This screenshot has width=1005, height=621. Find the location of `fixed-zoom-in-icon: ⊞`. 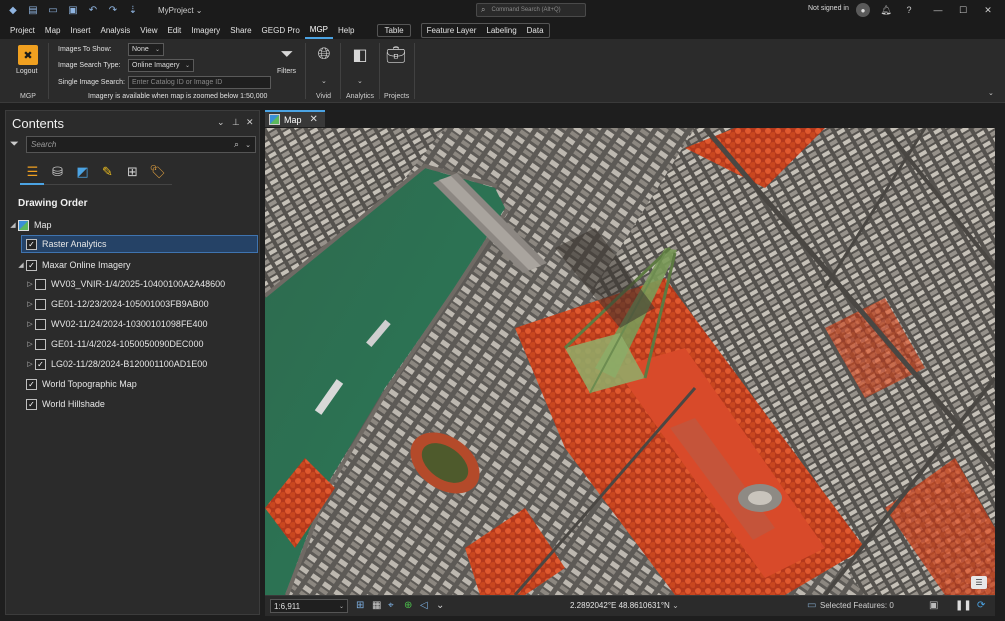

fixed-zoom-in-icon: ⊞ is located at coordinates (360, 605).